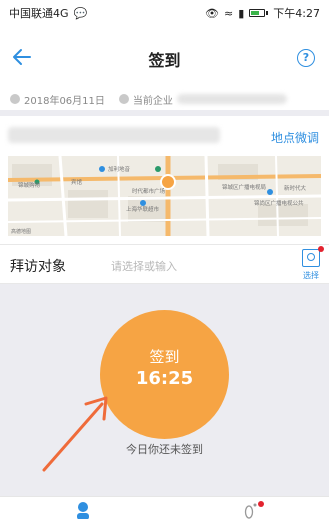 Image resolution: width=329 pixels, height=519 pixels. Describe the element at coordinates (241, 13) in the screenshot. I see `signal-icon: ▮` at that location.